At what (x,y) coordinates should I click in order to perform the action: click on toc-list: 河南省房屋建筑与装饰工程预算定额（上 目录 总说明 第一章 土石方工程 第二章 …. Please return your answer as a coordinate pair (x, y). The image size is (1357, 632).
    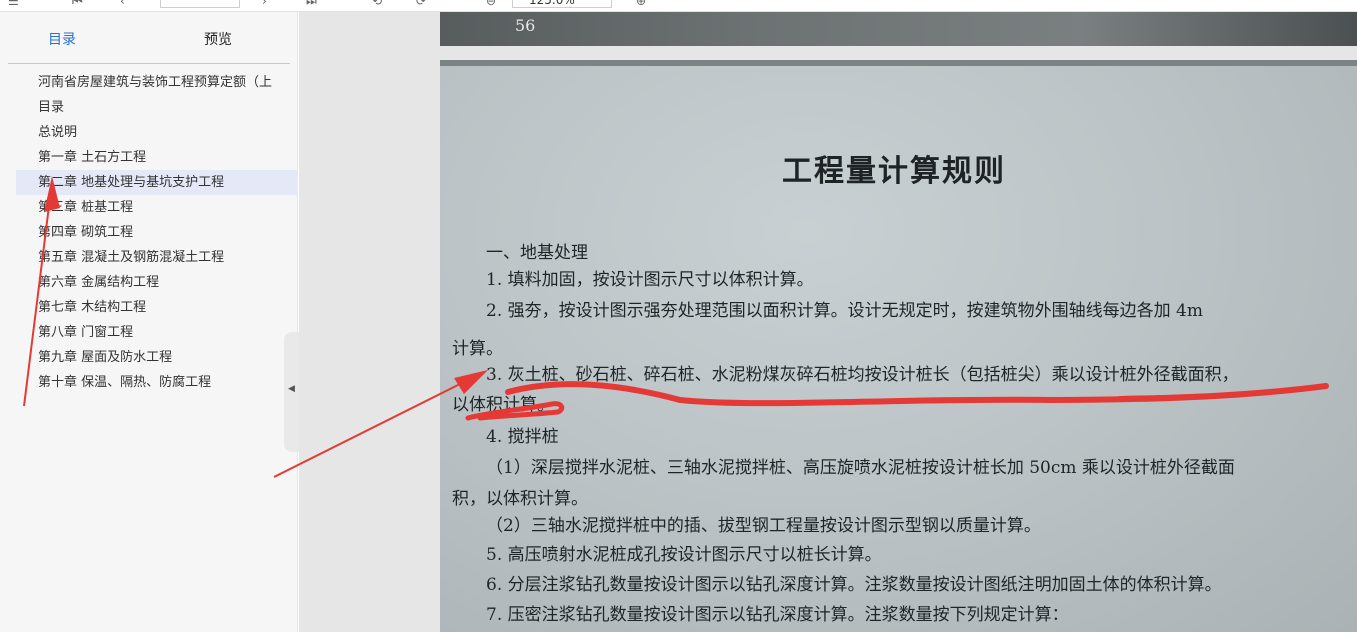
    Looking at the image, I should click on (149, 232).